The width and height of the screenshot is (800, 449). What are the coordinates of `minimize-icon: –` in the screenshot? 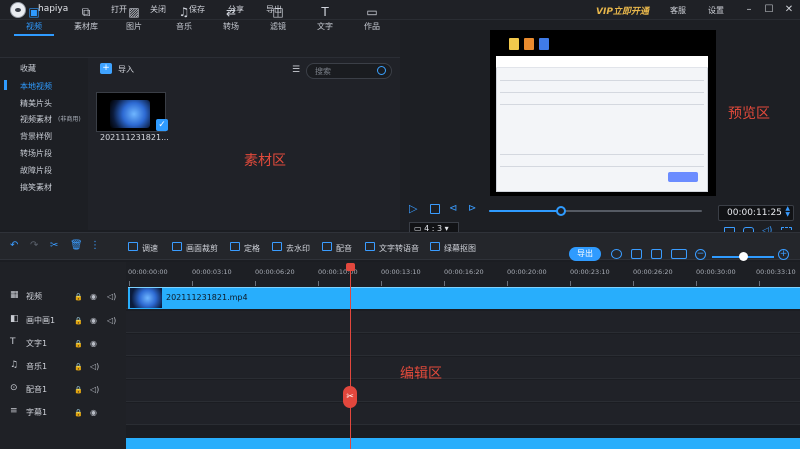 It's located at (749, 10).